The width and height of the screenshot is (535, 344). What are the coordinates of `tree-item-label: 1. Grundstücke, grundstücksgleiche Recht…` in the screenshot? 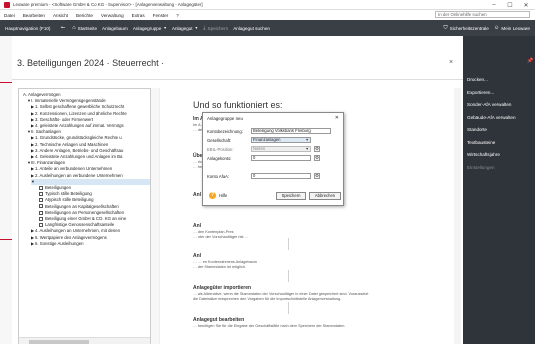 It's located at (78, 138).